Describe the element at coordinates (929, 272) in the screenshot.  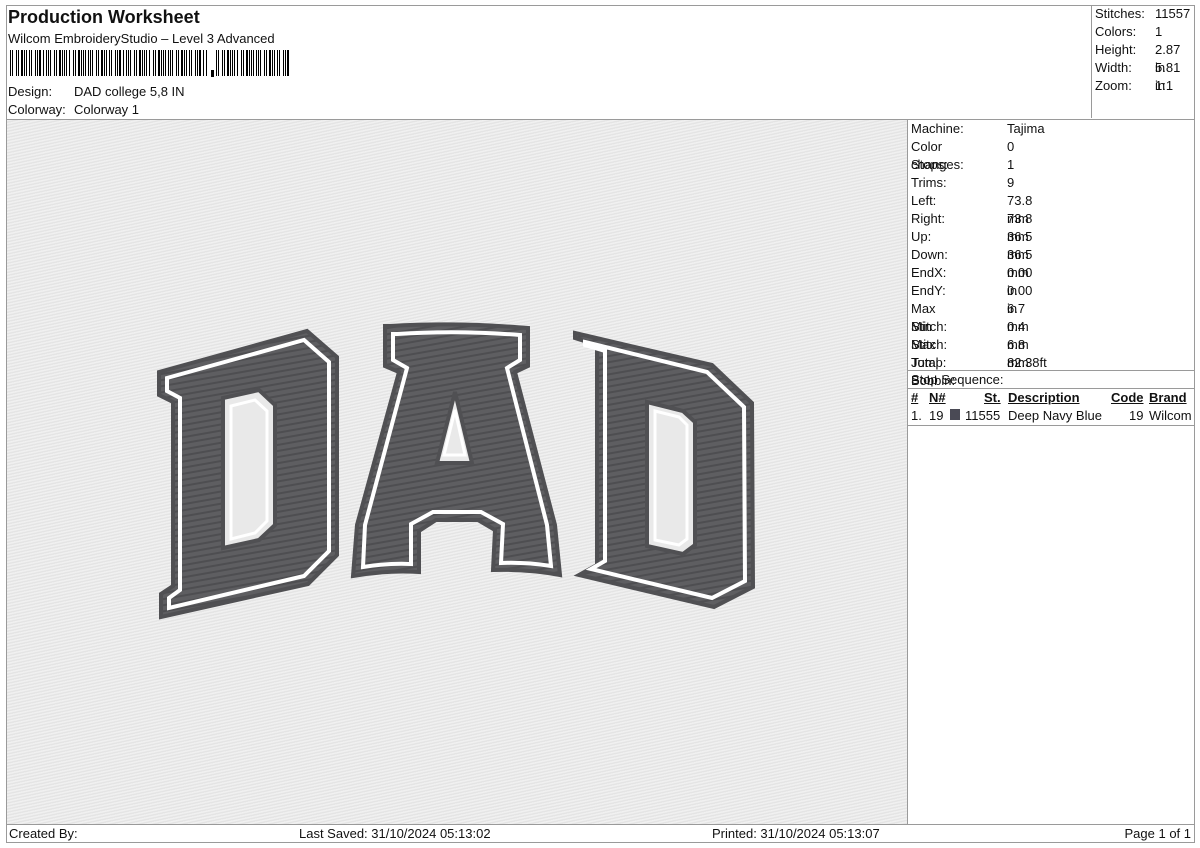
I see `info-label: EndX:` at that location.